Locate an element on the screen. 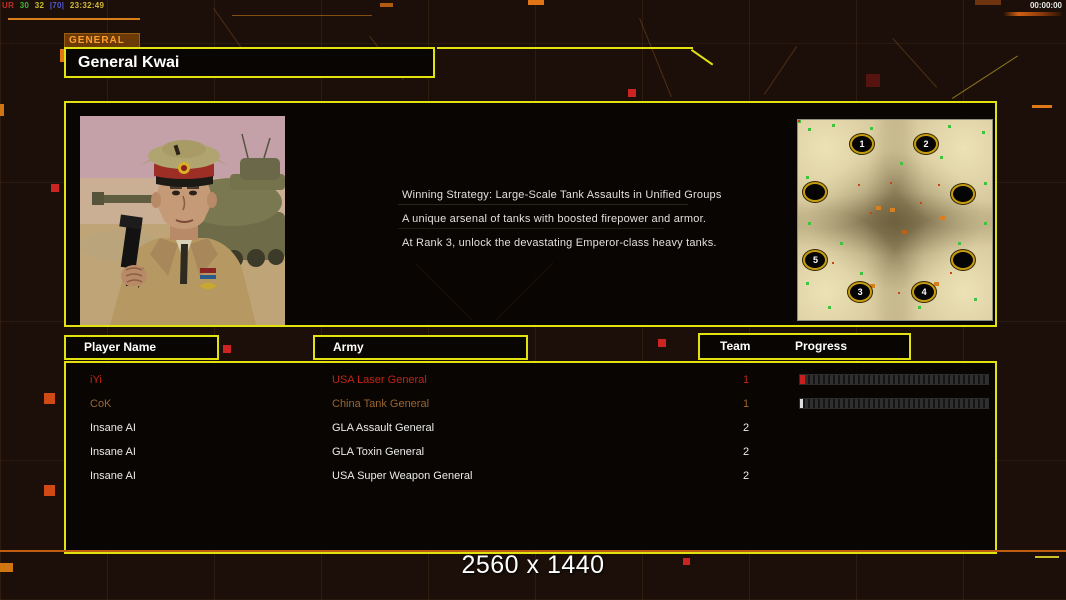  header-team-progress: Team Progress is located at coordinates (804, 346).